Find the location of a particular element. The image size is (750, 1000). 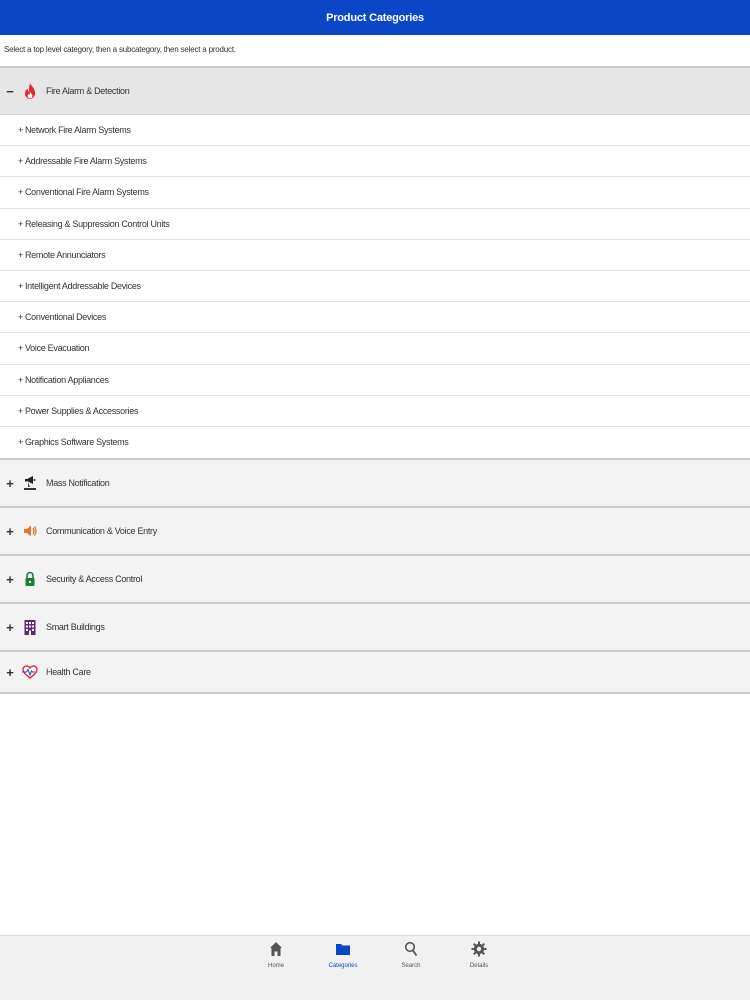

nav-label: Search is located at coordinates (411, 966).